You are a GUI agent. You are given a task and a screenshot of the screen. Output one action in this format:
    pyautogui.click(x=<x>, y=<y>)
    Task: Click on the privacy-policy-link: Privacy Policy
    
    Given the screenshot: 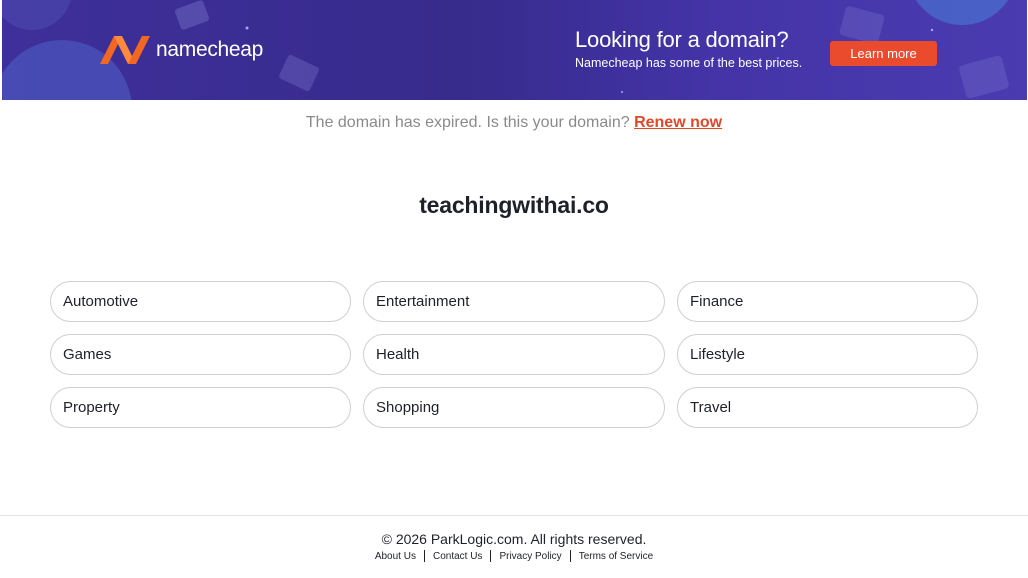 What is the action you would take?
    pyautogui.click(x=530, y=556)
    